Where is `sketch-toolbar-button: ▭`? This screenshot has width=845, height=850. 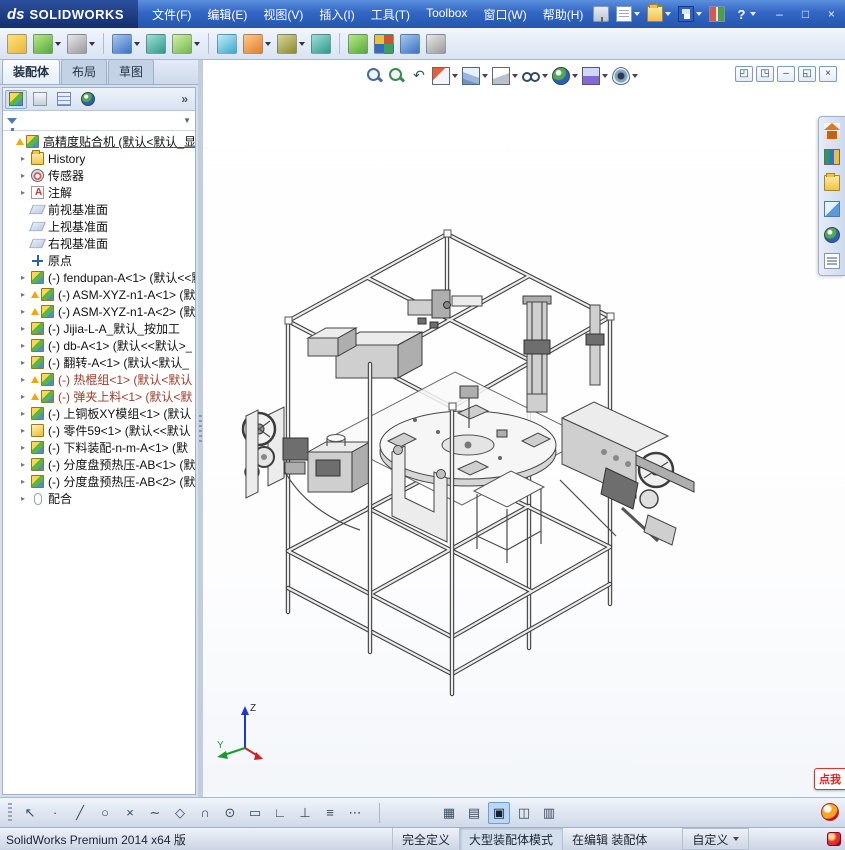
sketch-toolbar-button: ▭ is located at coordinates (255, 813).